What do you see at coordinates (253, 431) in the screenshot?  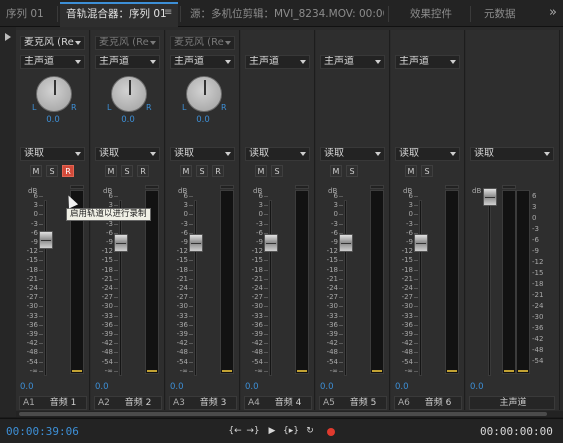 I see `go-to-out-icon: →}` at bounding box center [253, 431].